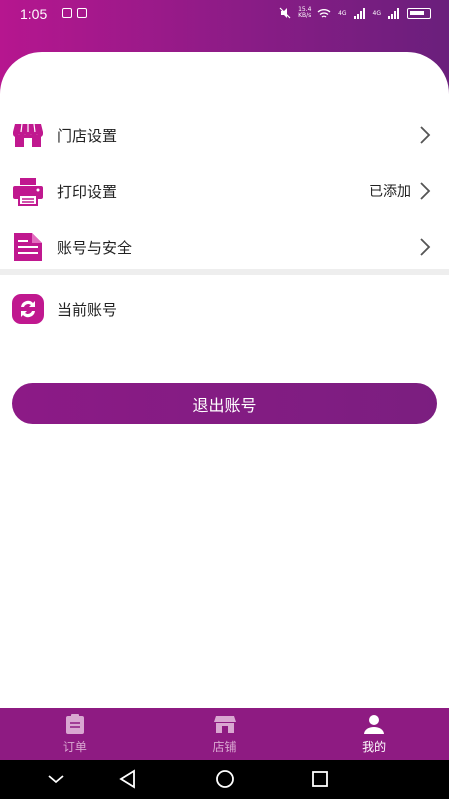  What do you see at coordinates (374, 724) in the screenshot?
I see `user-icon` at bounding box center [374, 724].